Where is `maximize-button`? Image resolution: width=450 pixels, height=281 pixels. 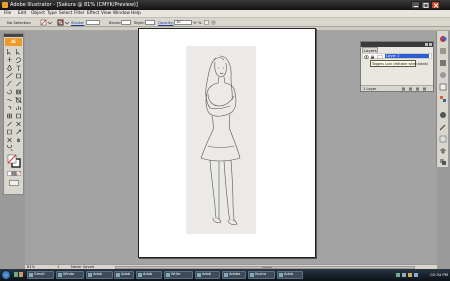
maximize-button is located at coordinates (425, 5).